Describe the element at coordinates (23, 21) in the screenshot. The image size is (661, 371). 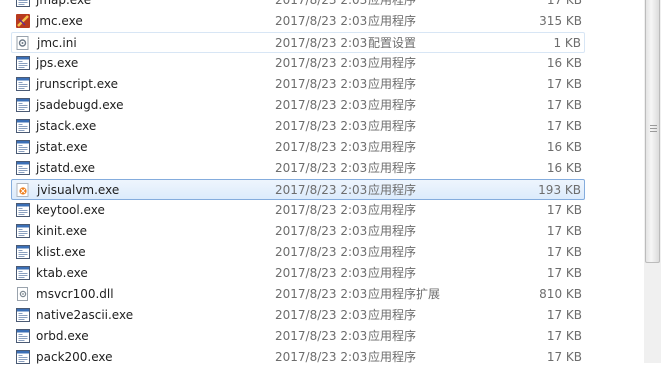
I see `jmc-app-icon` at that location.